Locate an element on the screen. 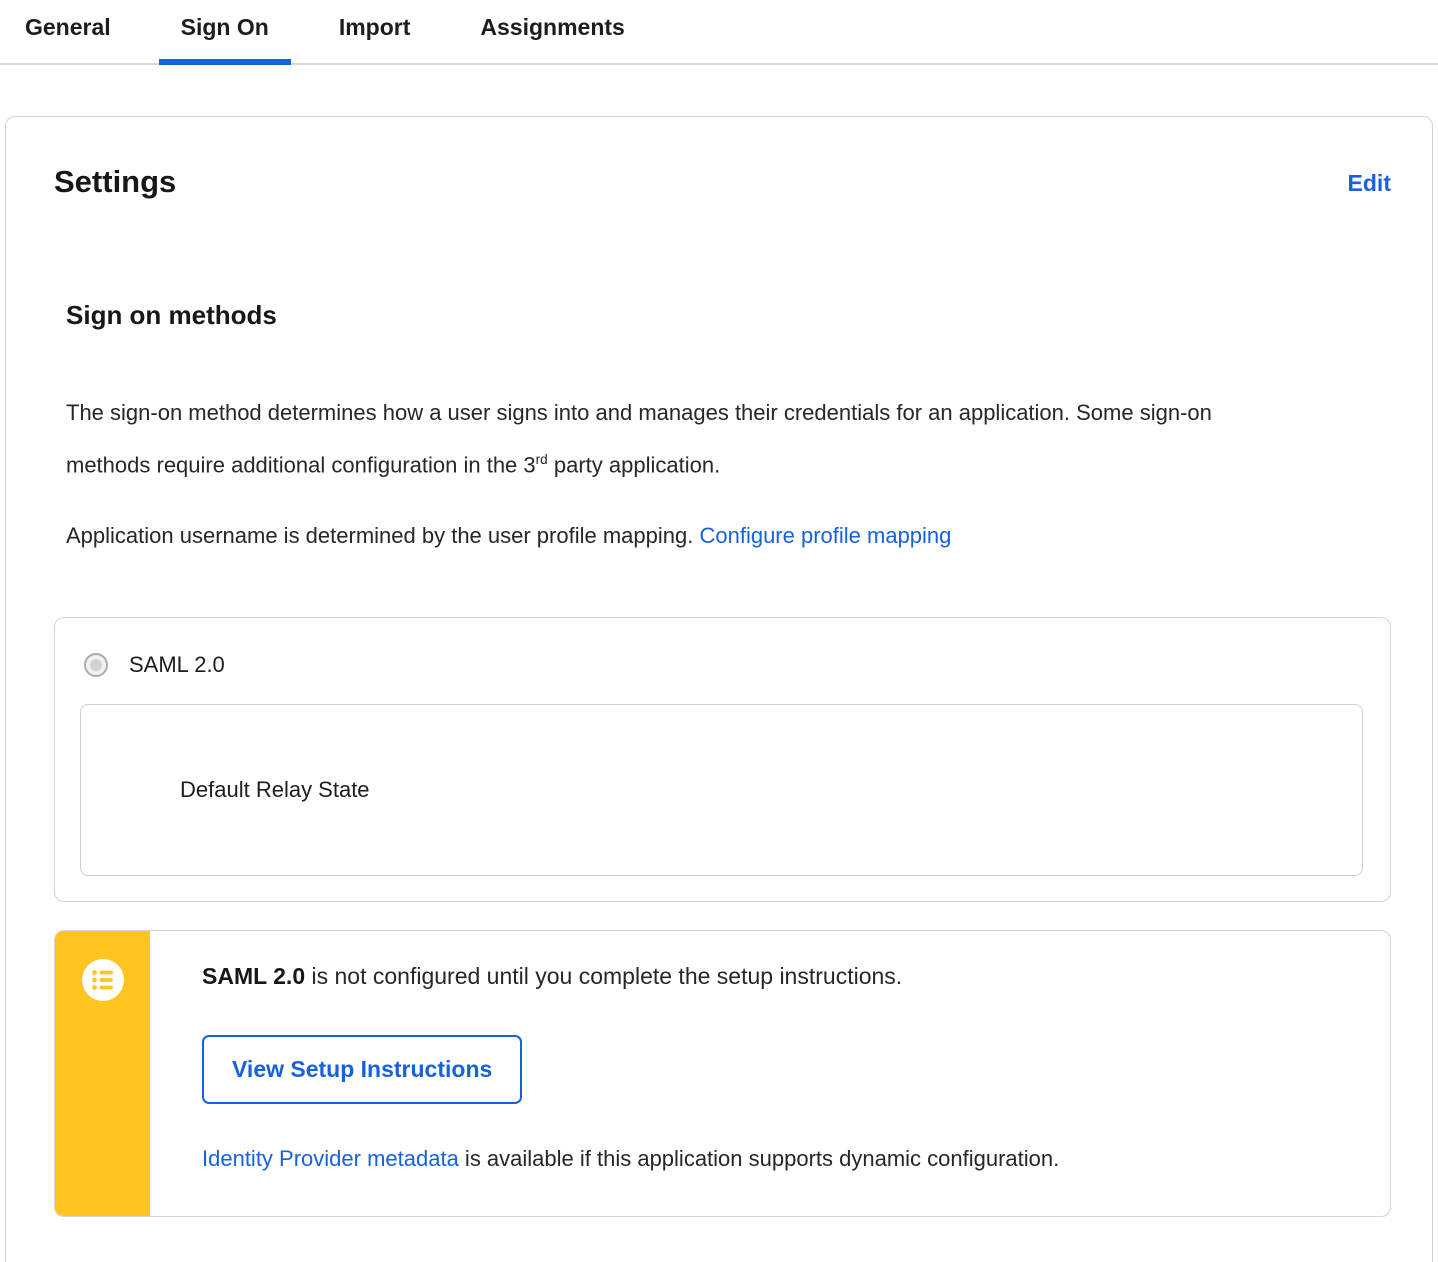 This screenshot has height=1262, width=1438. saml-radio-label: SAML 2.0 is located at coordinates (177, 665).